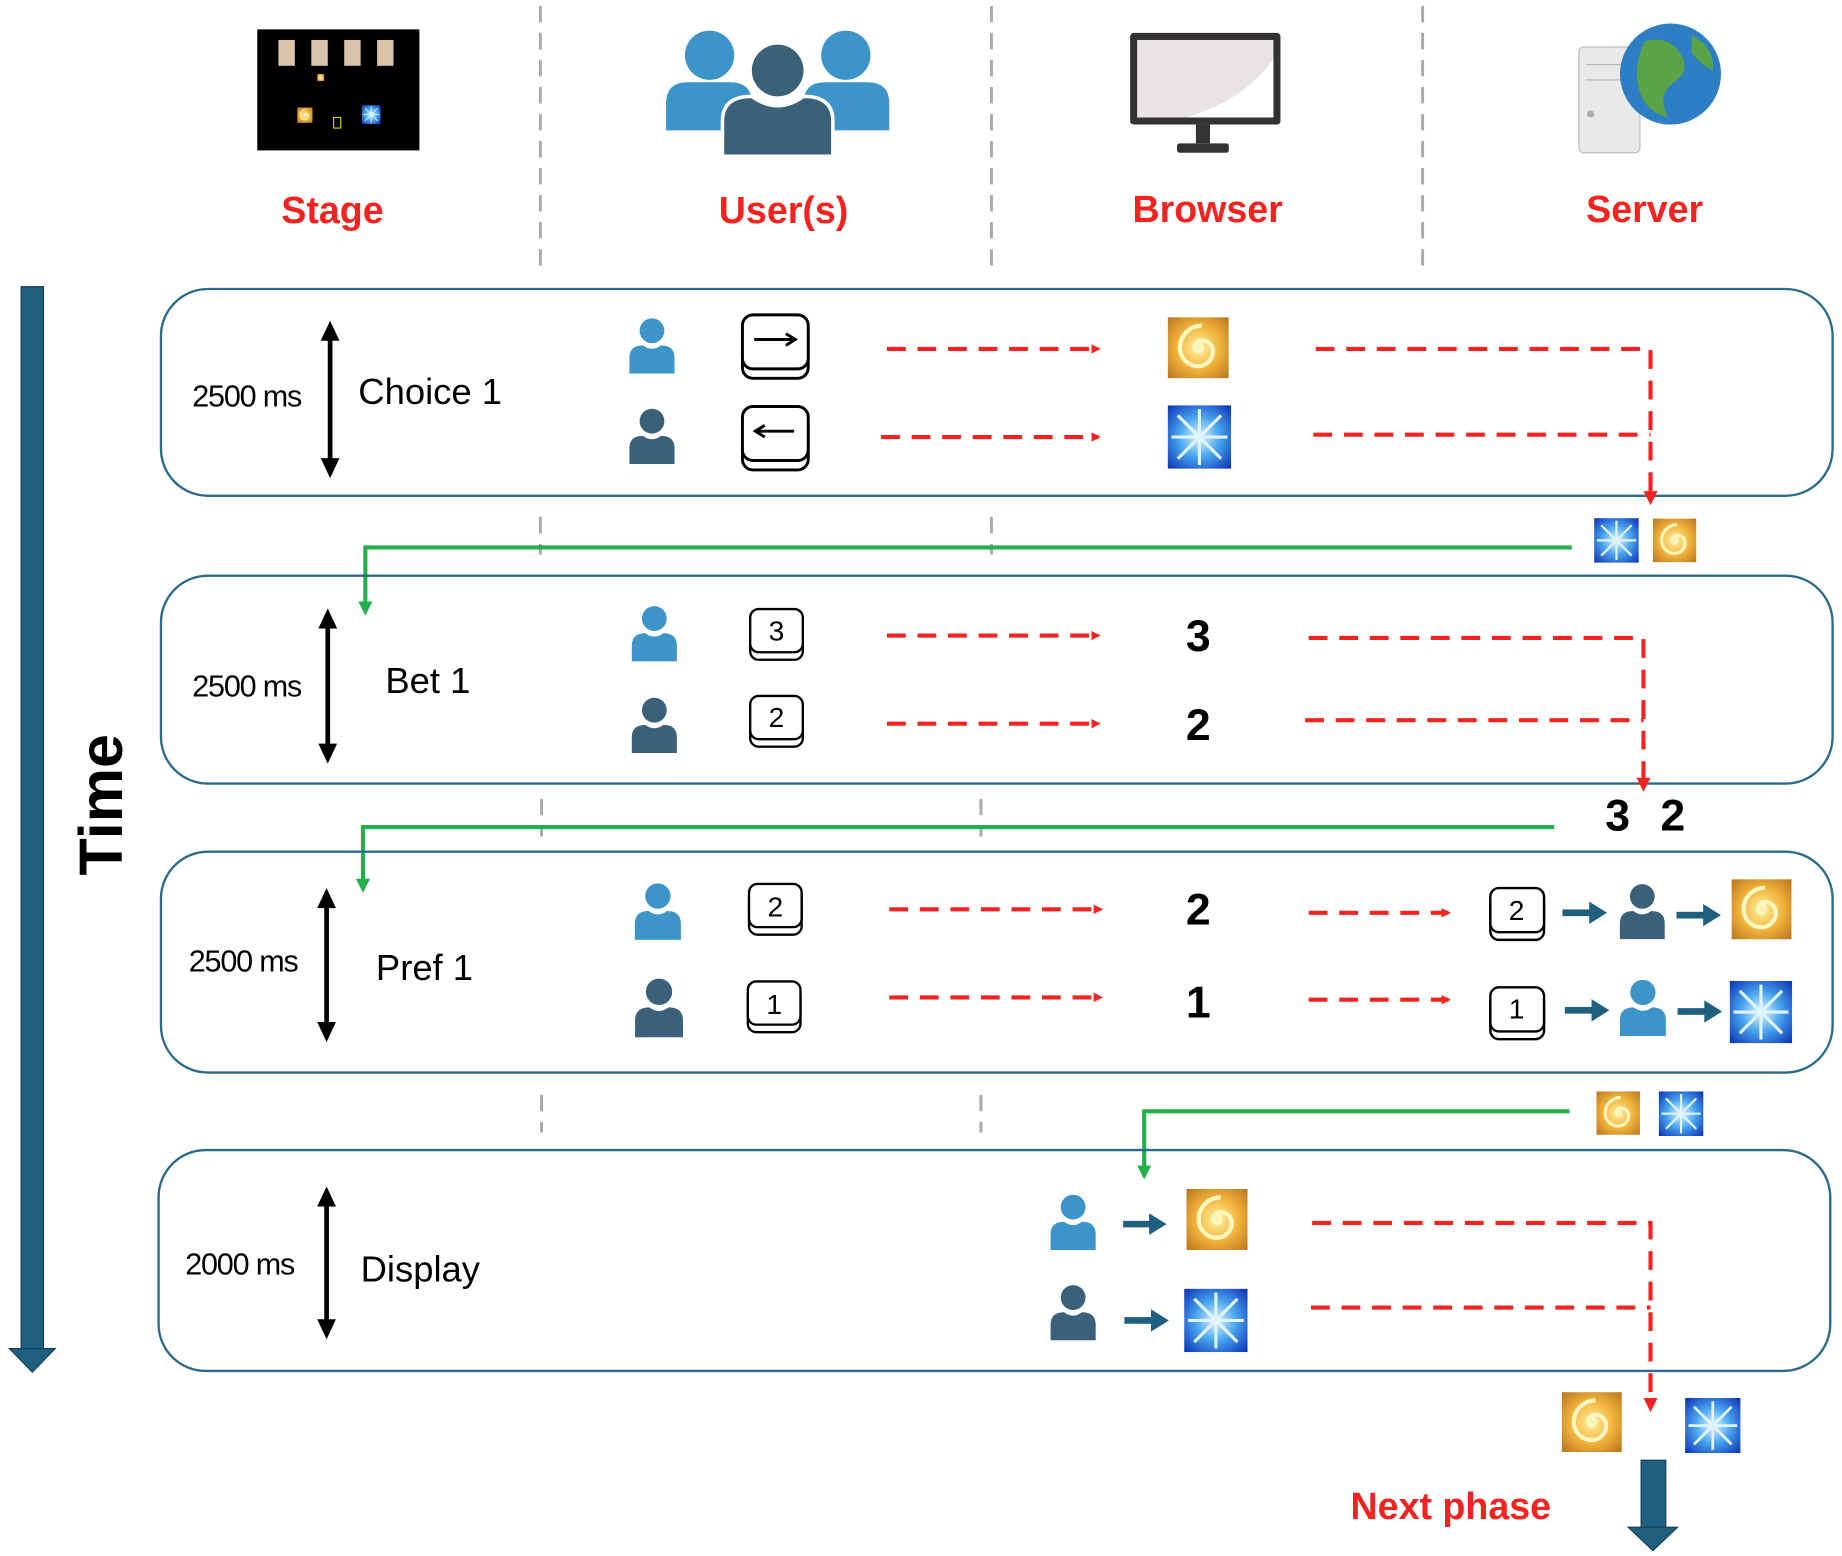 The width and height of the screenshot is (1842, 1556). Describe the element at coordinates (996, 683) in the screenshot. I see `stage-bet-box: 2500 ms Bet 1 3 2 3 2` at that location.